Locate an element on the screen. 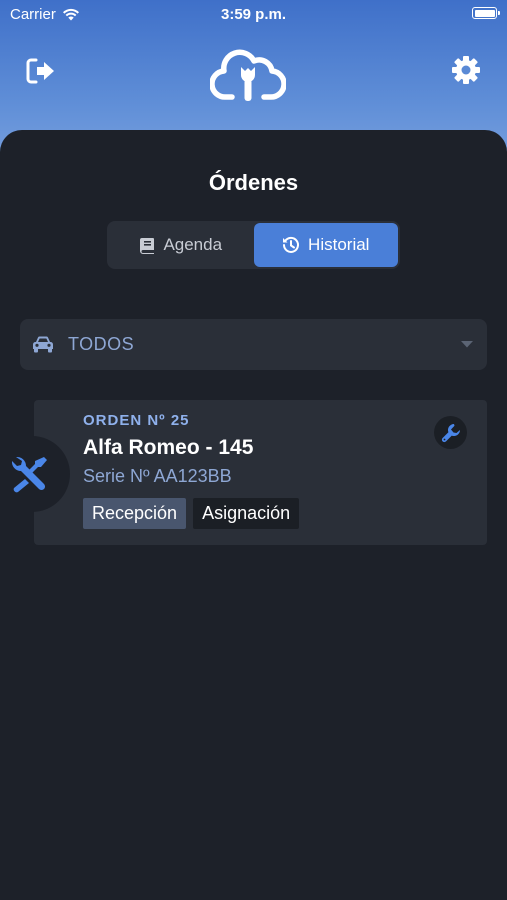 This screenshot has width=507, height=900. order-service-button is located at coordinates (450, 432).